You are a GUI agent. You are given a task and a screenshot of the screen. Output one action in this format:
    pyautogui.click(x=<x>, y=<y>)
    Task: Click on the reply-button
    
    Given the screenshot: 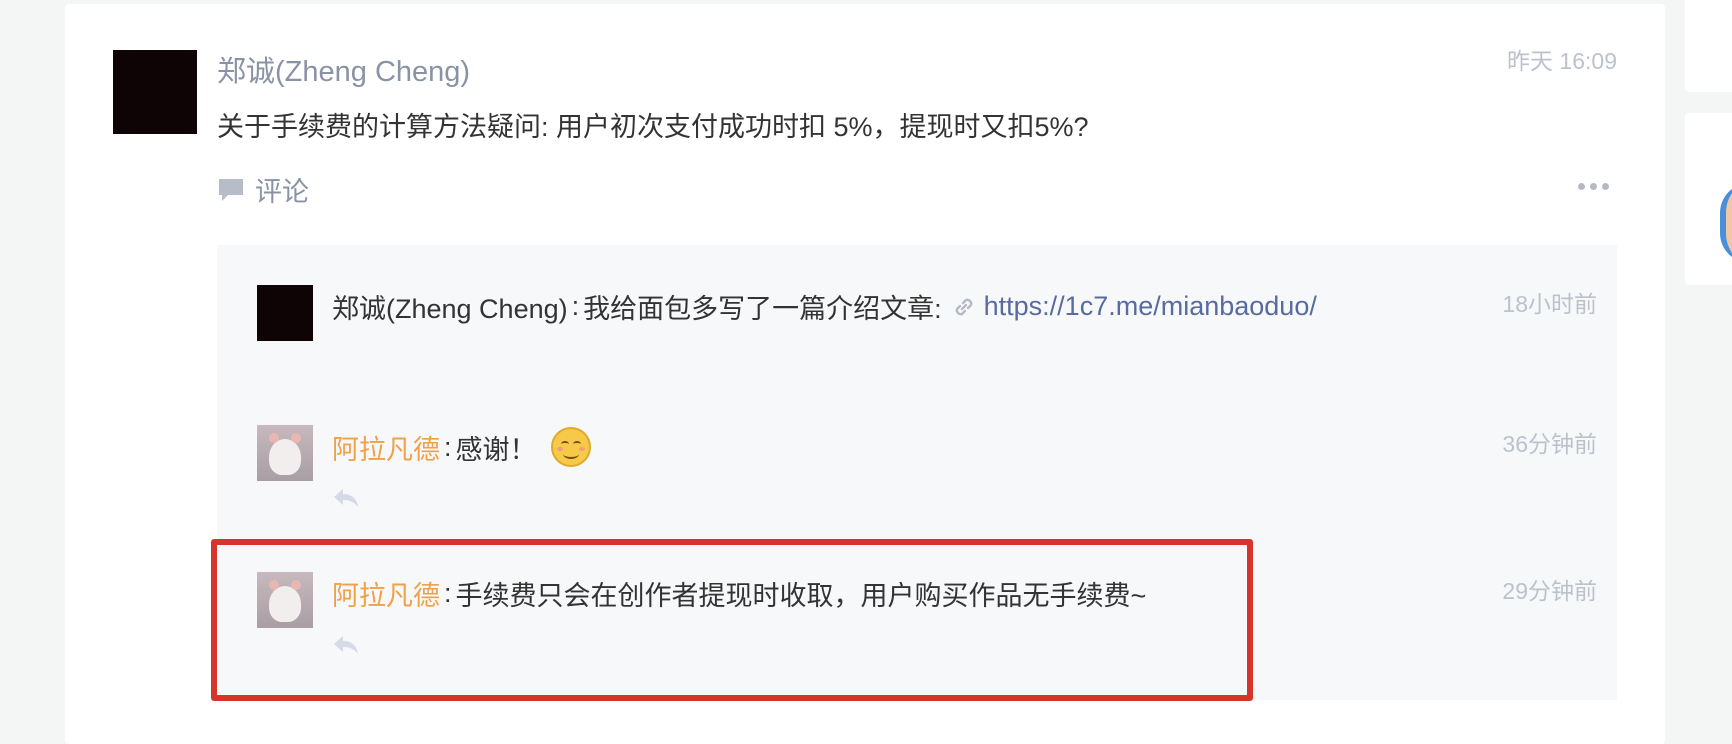 What is the action you would take?
    pyautogui.click(x=346, y=500)
    